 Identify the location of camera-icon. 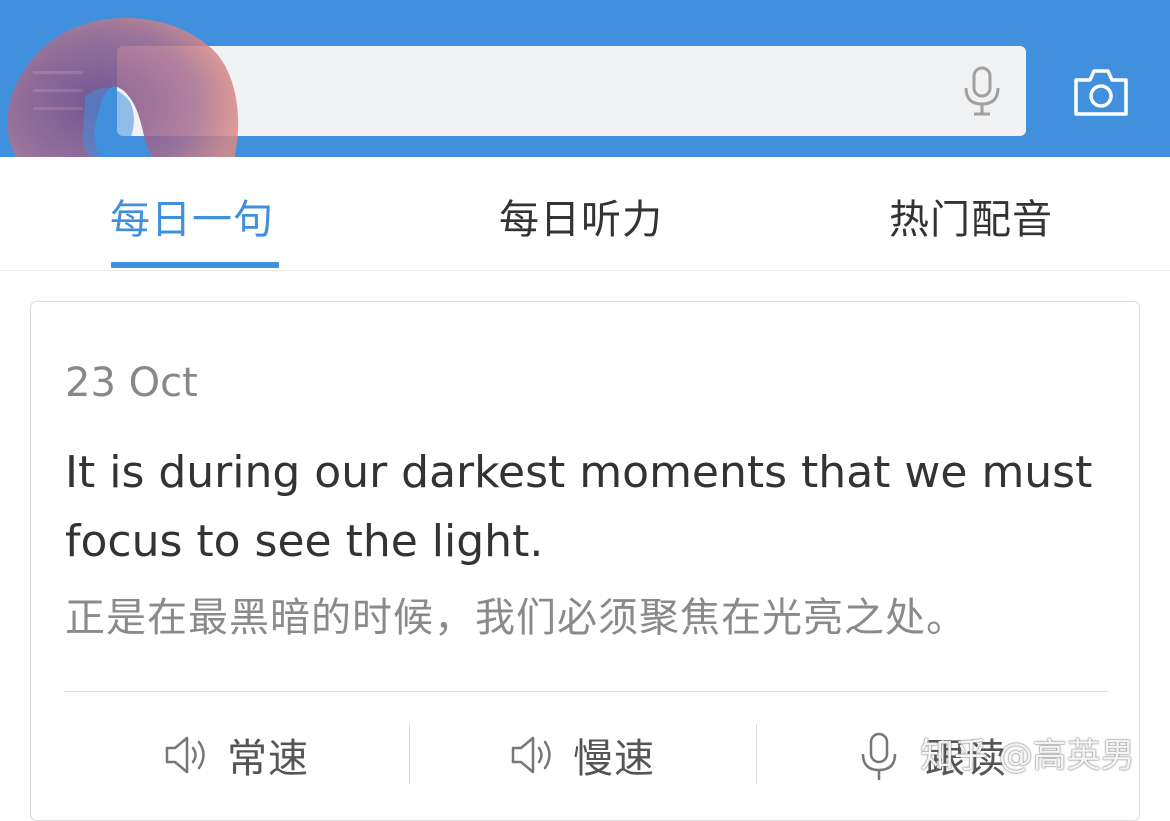
(1101, 92).